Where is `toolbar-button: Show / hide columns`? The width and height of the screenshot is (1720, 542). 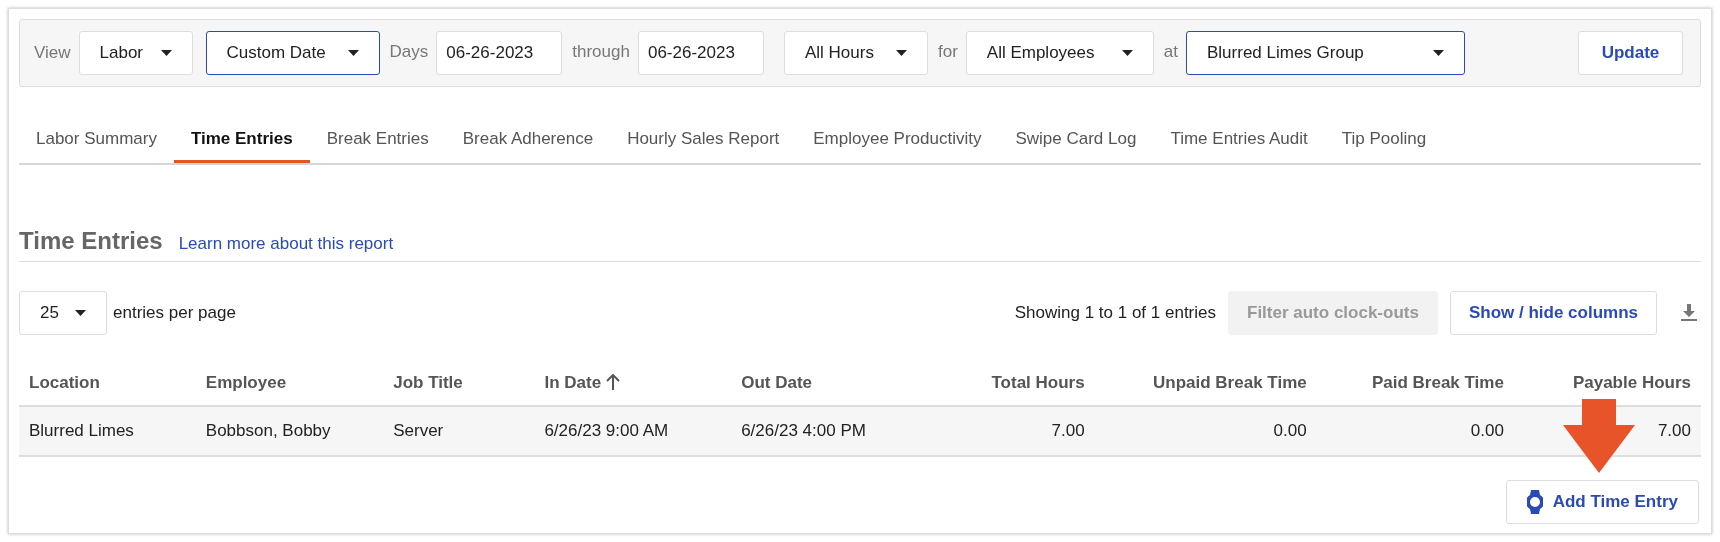
toolbar-button: Show / hide columns is located at coordinates (1553, 313).